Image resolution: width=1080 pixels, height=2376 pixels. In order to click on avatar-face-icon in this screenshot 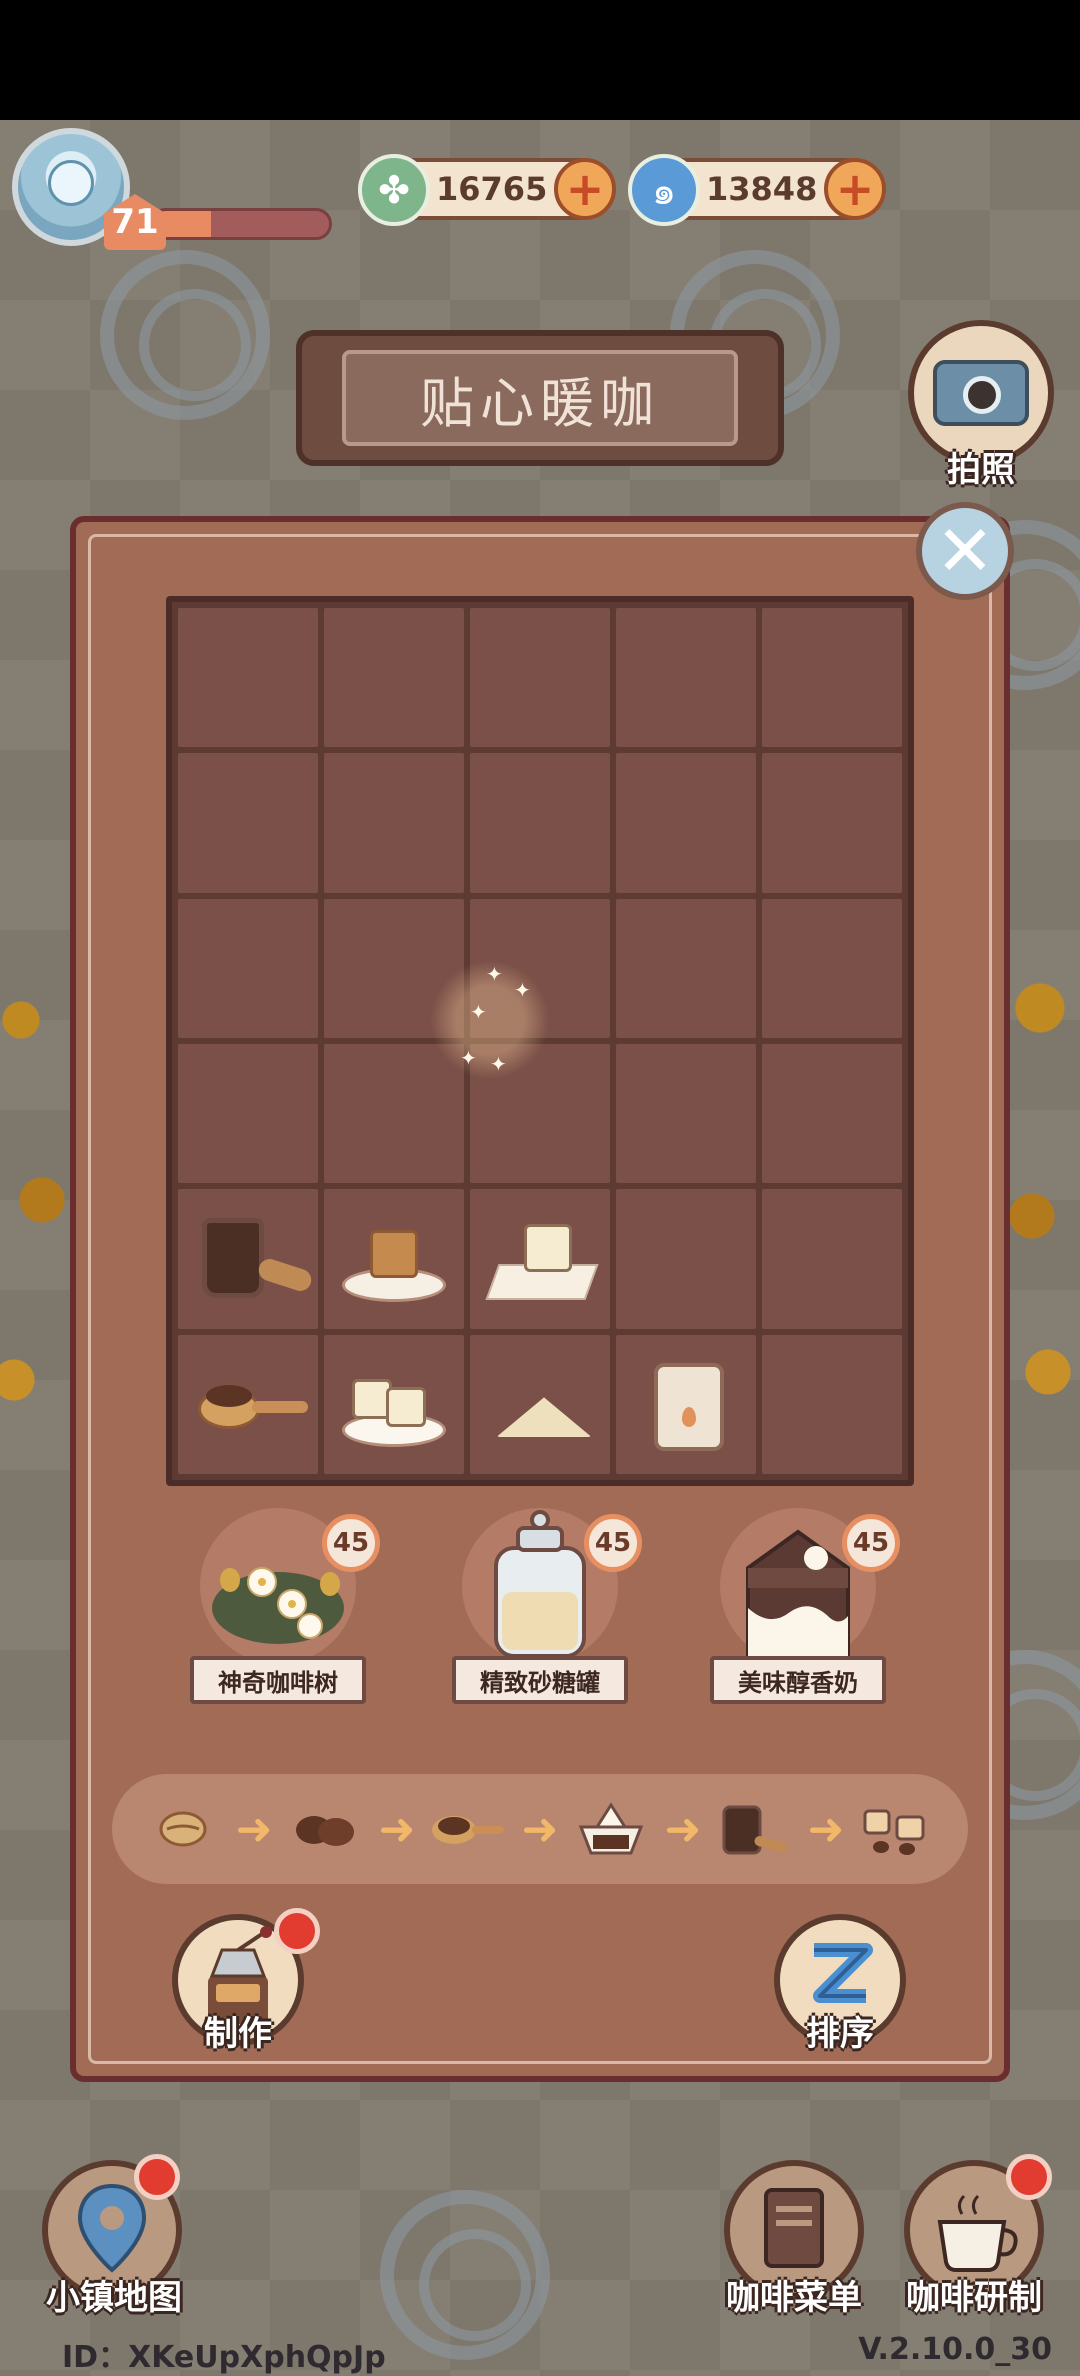, I will do `click(71, 183)`.